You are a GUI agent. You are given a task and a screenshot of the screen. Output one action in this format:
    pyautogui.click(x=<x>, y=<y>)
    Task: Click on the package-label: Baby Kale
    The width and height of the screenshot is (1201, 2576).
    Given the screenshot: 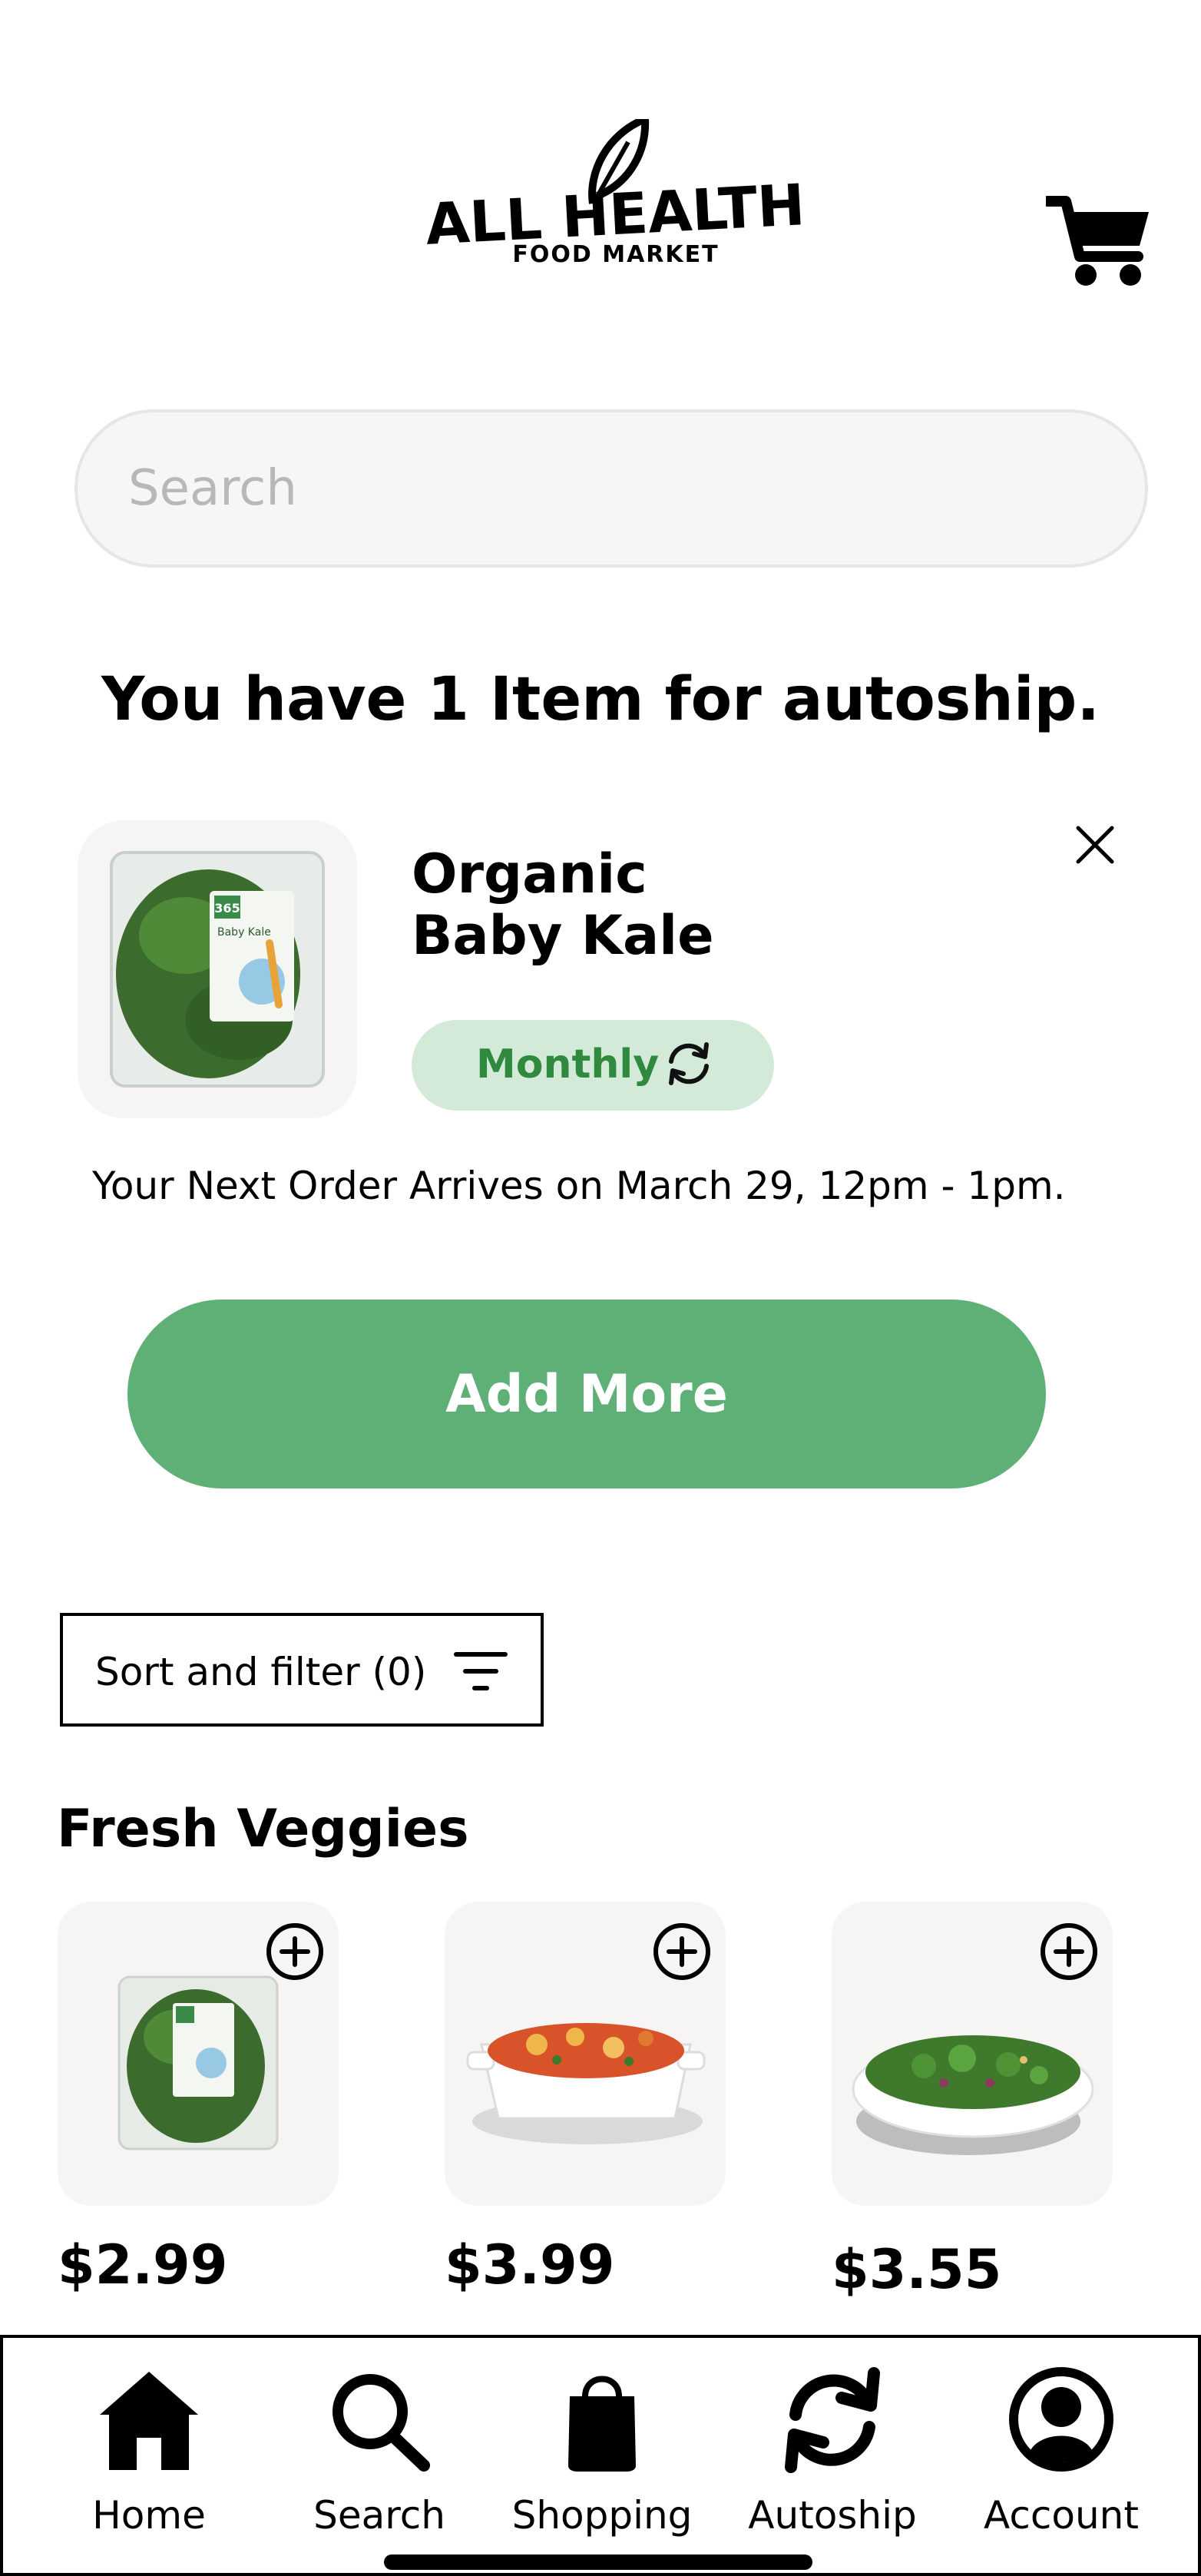 What is the action you would take?
    pyautogui.click(x=244, y=932)
    